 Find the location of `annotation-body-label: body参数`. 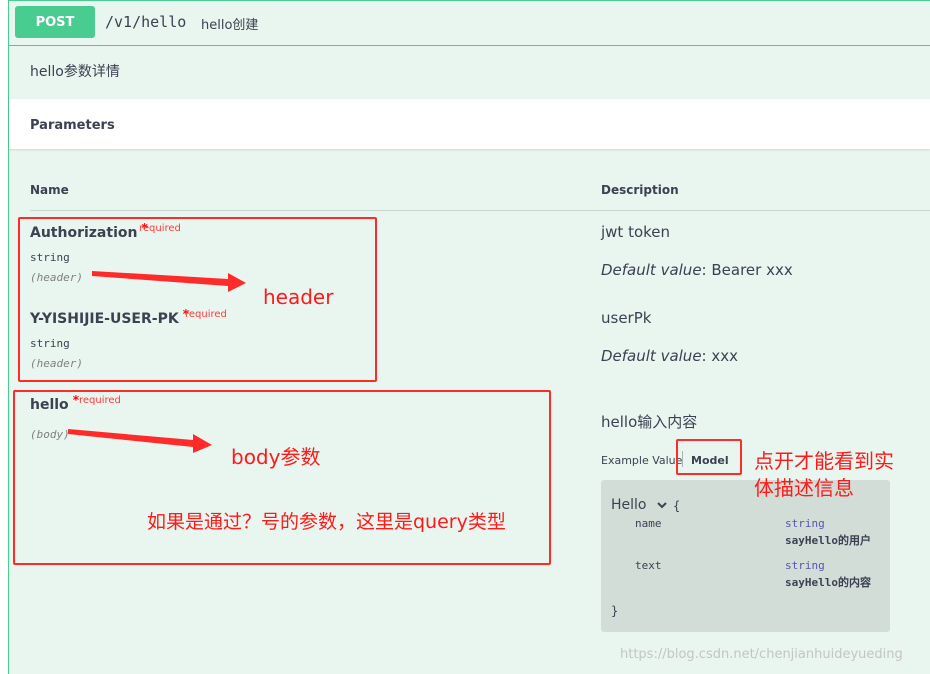

annotation-body-label: body参数 is located at coordinates (276, 457).